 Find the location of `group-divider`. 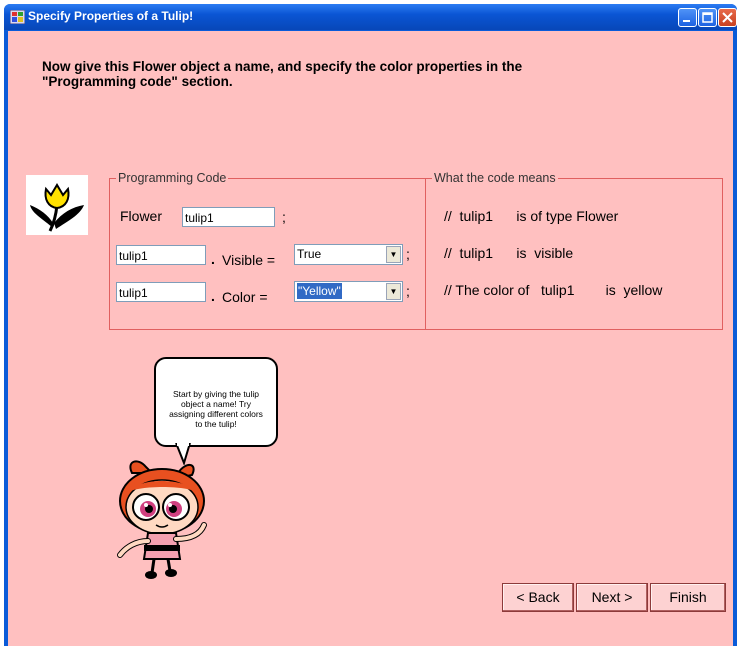

group-divider is located at coordinates (425, 254).